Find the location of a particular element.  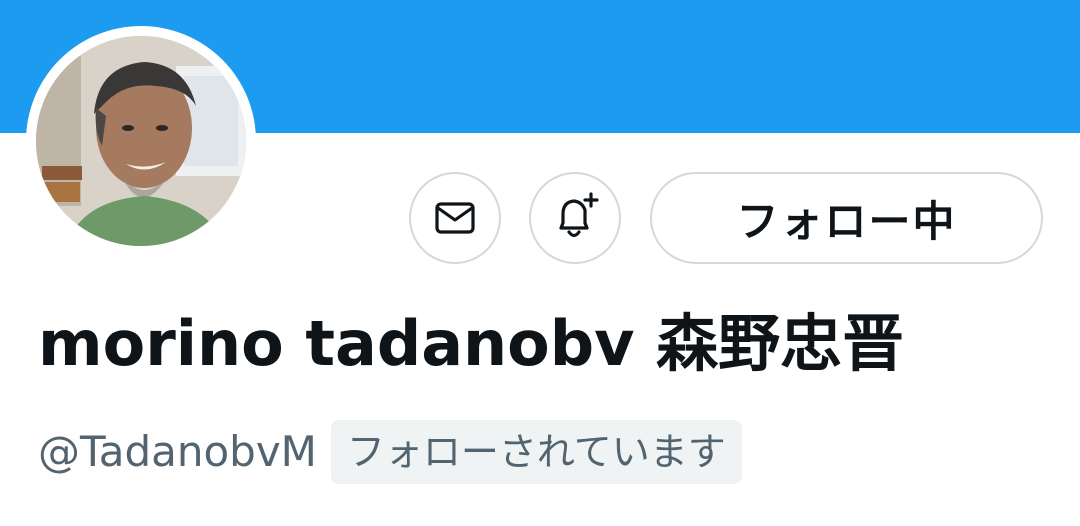

mail-icon is located at coordinates (455, 218).